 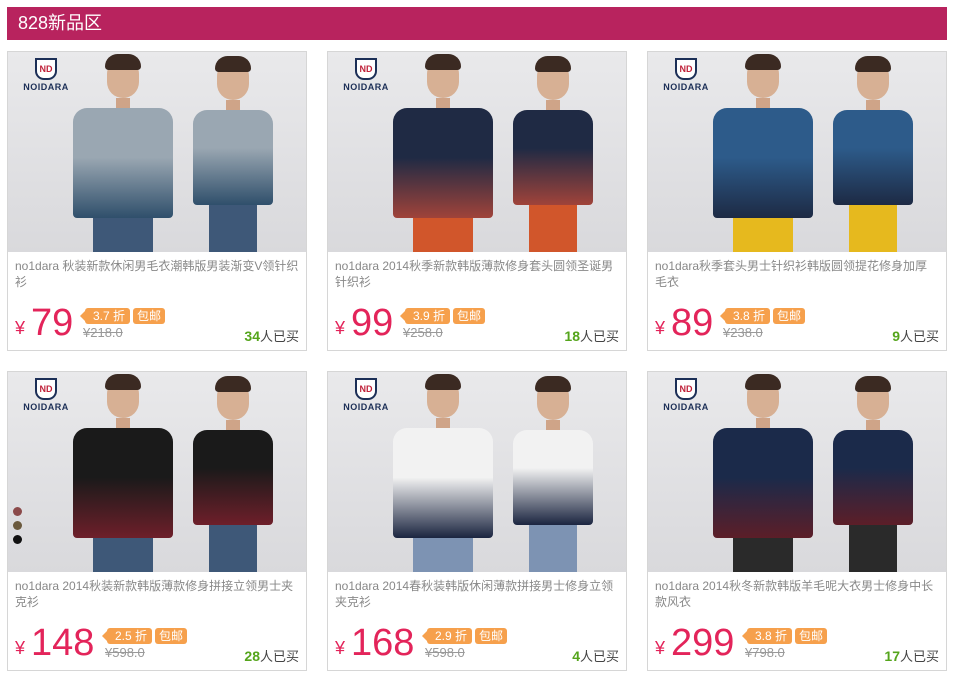 I want to click on sold-count: 28人已买, so click(x=271, y=655).